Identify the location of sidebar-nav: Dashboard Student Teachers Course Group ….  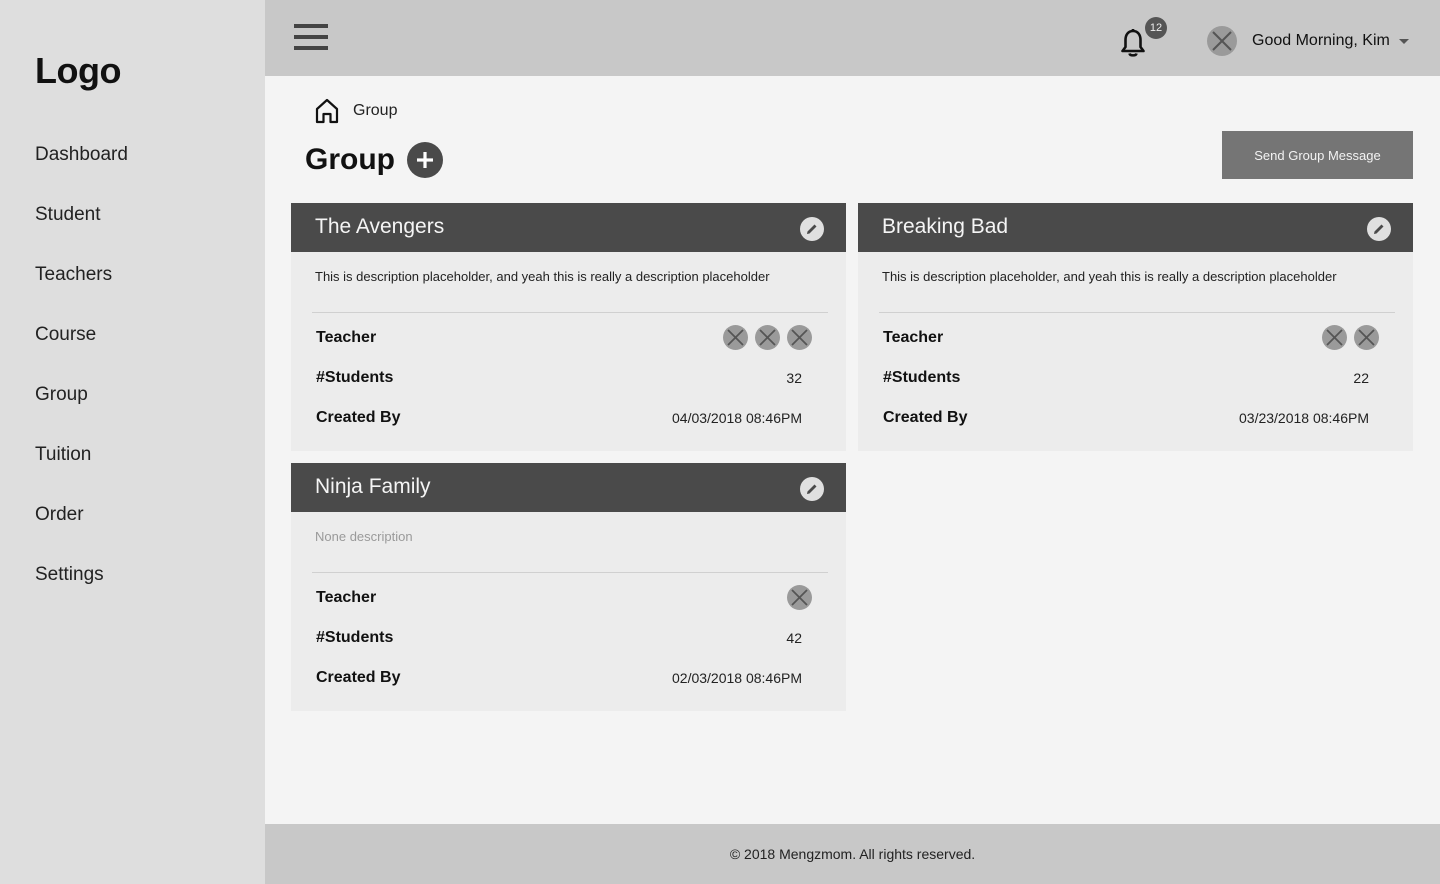
(81, 380).